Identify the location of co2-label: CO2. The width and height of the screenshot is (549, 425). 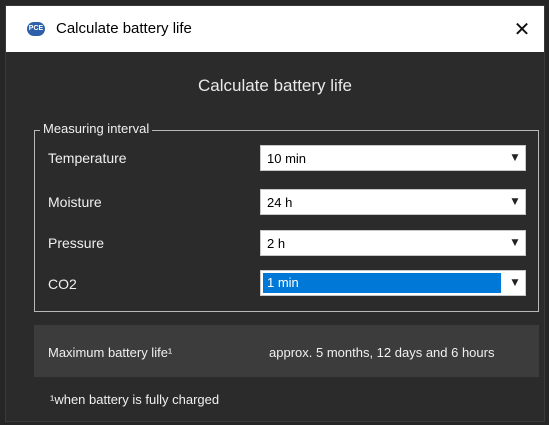
(62, 284).